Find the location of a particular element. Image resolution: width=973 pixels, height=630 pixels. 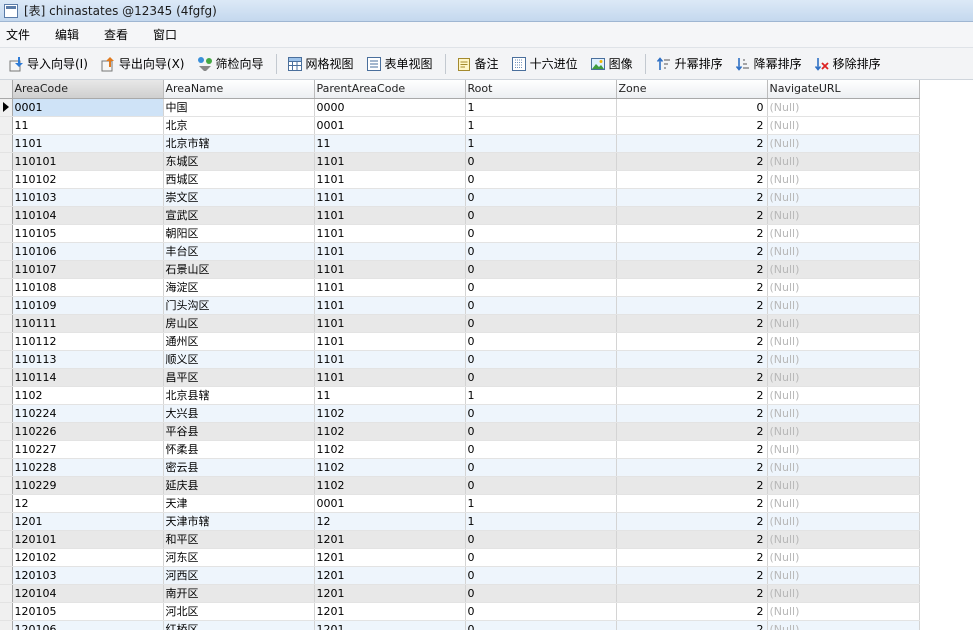

cell-zone: 0 is located at coordinates (692, 107).